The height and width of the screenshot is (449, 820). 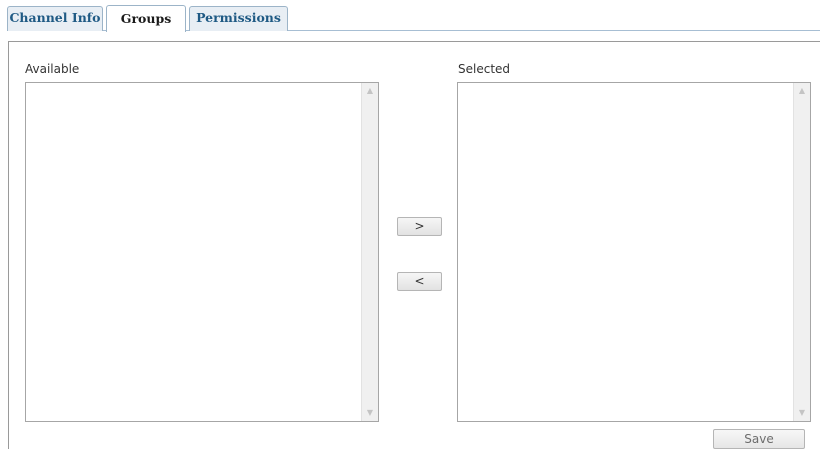 I want to click on save-button: Save, so click(x=759, y=439).